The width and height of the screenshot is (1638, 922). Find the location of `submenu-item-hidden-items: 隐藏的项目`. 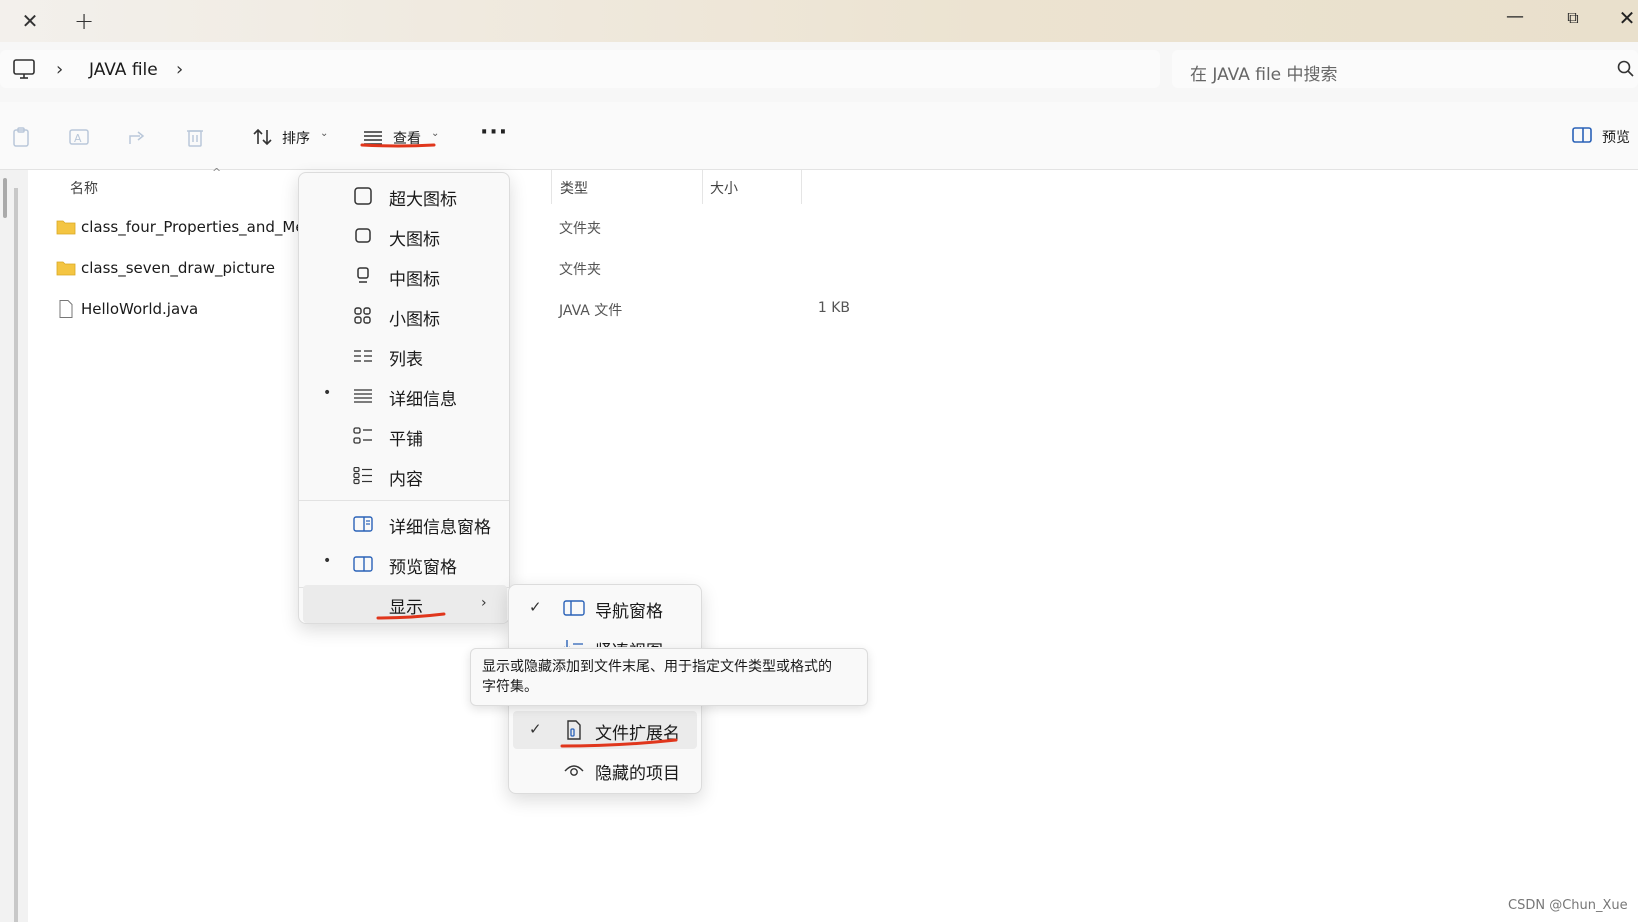

submenu-item-hidden-items: 隐藏的项目 is located at coordinates (605, 770).